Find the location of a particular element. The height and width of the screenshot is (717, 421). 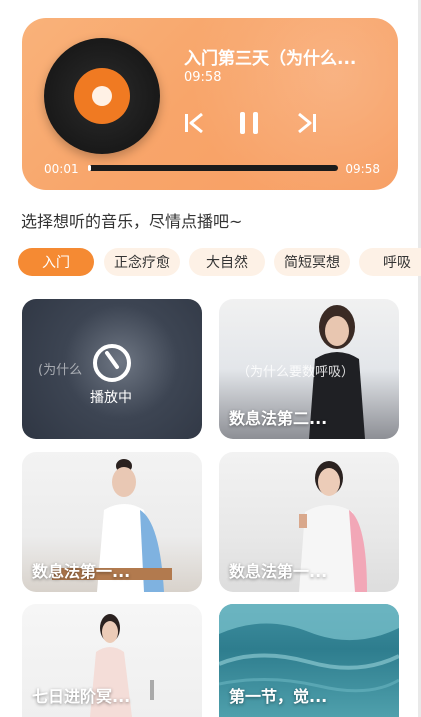

track-duration: 09:58 is located at coordinates (203, 77).